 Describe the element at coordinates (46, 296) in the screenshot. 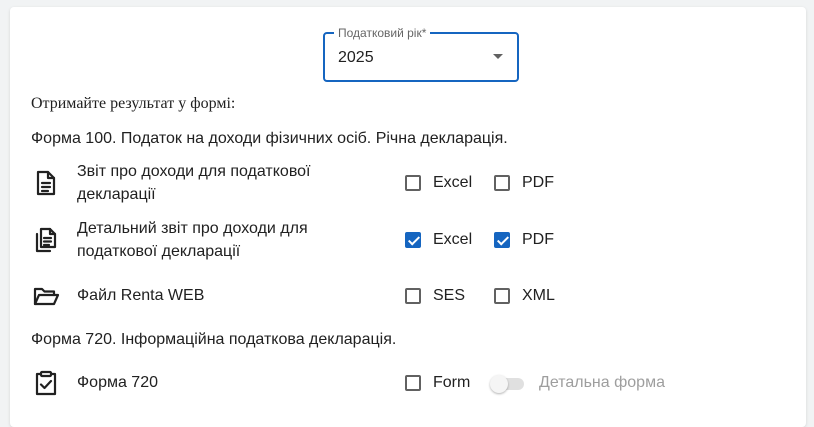

I see `folder-open-icon` at that location.